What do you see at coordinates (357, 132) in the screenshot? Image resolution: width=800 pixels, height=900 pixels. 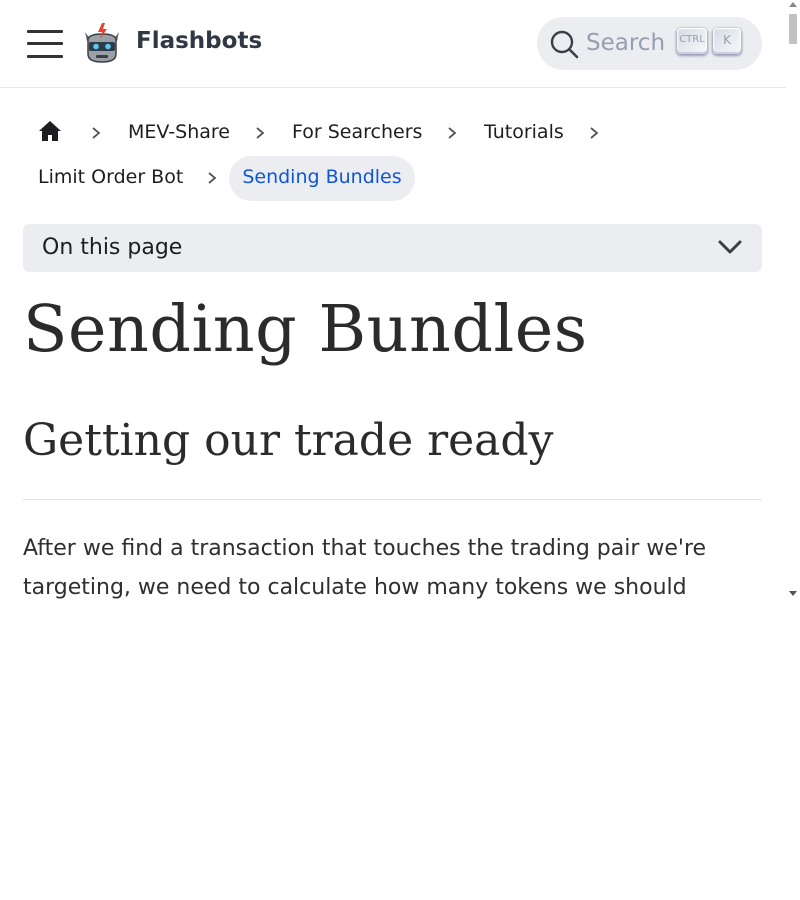 I see `breadcrumb-item-for-searchers: For Searchers` at bounding box center [357, 132].